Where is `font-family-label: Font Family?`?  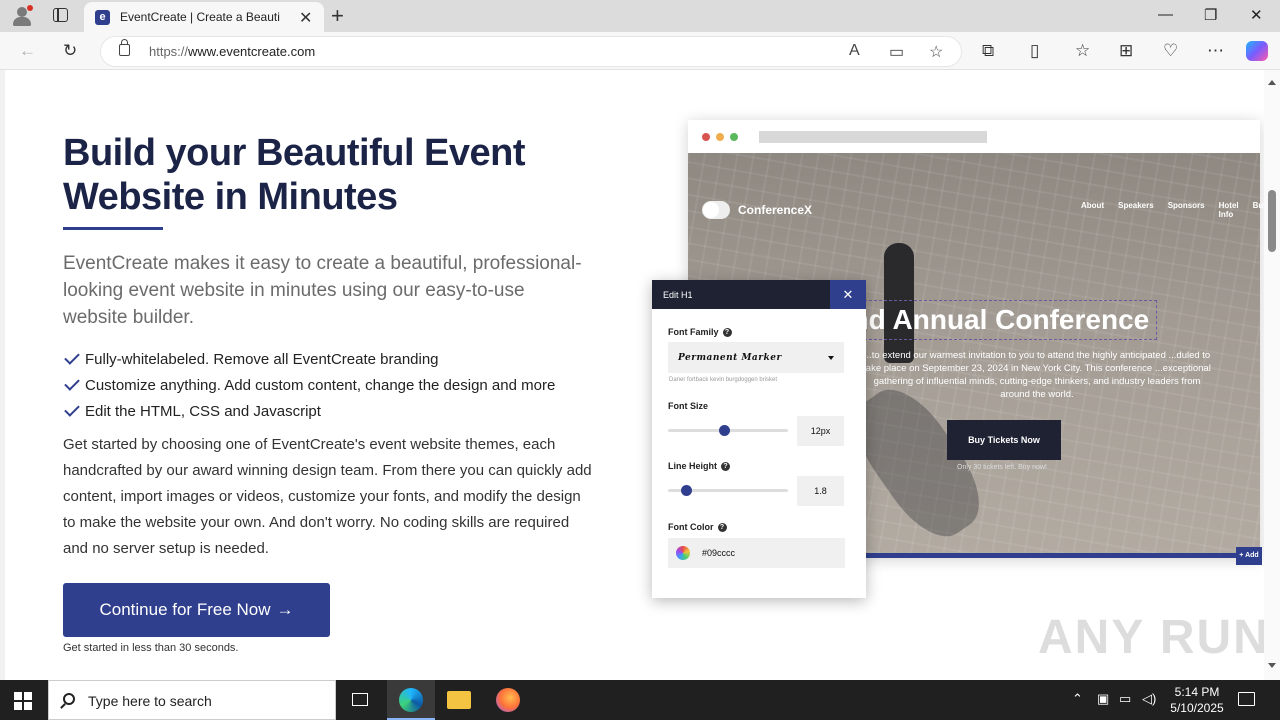 font-family-label: Font Family? is located at coordinates (700, 332).